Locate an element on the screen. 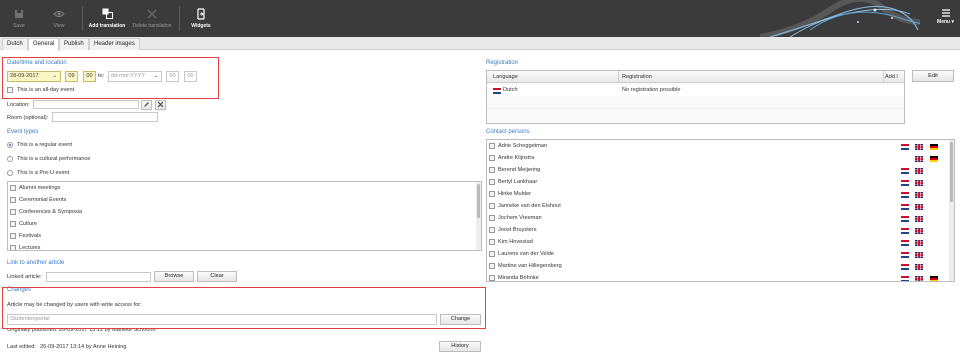  list-item: Berend Meijering is located at coordinates (720, 170).